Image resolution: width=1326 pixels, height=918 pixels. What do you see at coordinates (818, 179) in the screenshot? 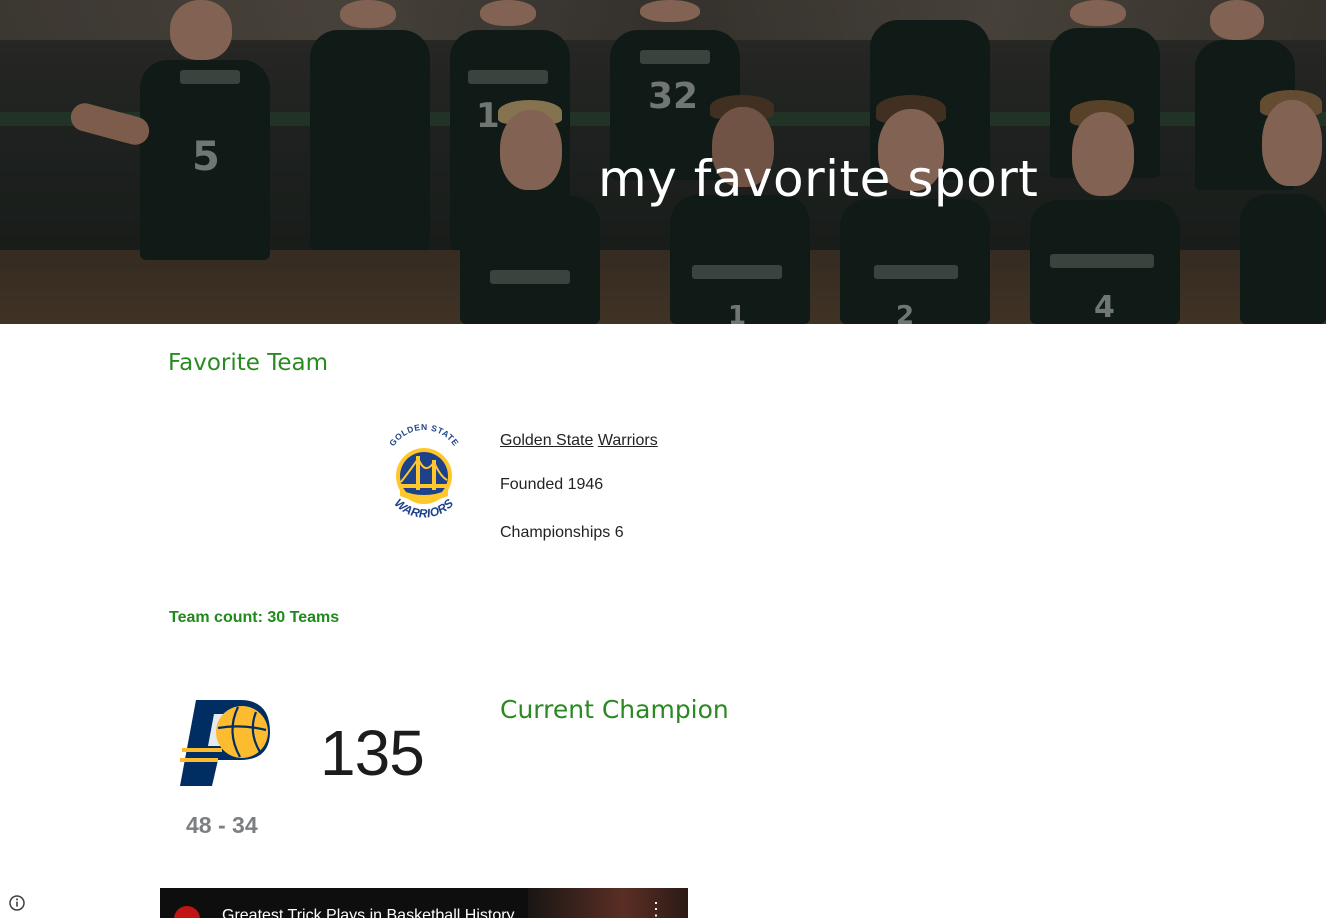
I see `page-title: my favorite sport` at bounding box center [818, 179].